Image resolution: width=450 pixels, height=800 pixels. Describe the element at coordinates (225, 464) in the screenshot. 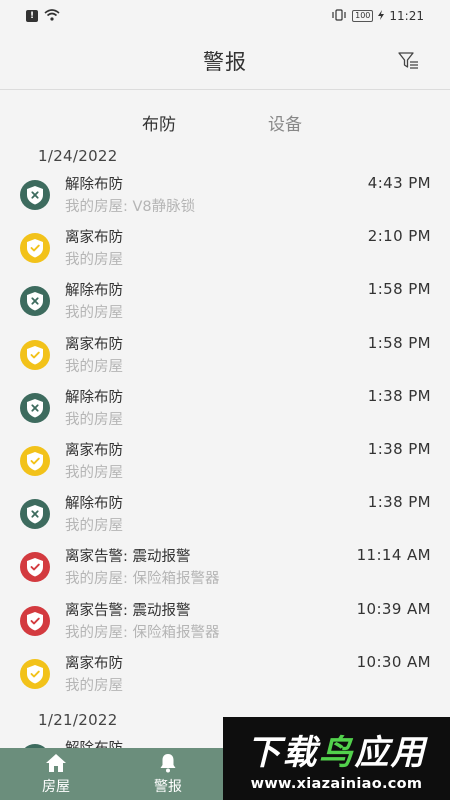

I see `list-item: 离家布防我的房屋 1:38 PM` at that location.